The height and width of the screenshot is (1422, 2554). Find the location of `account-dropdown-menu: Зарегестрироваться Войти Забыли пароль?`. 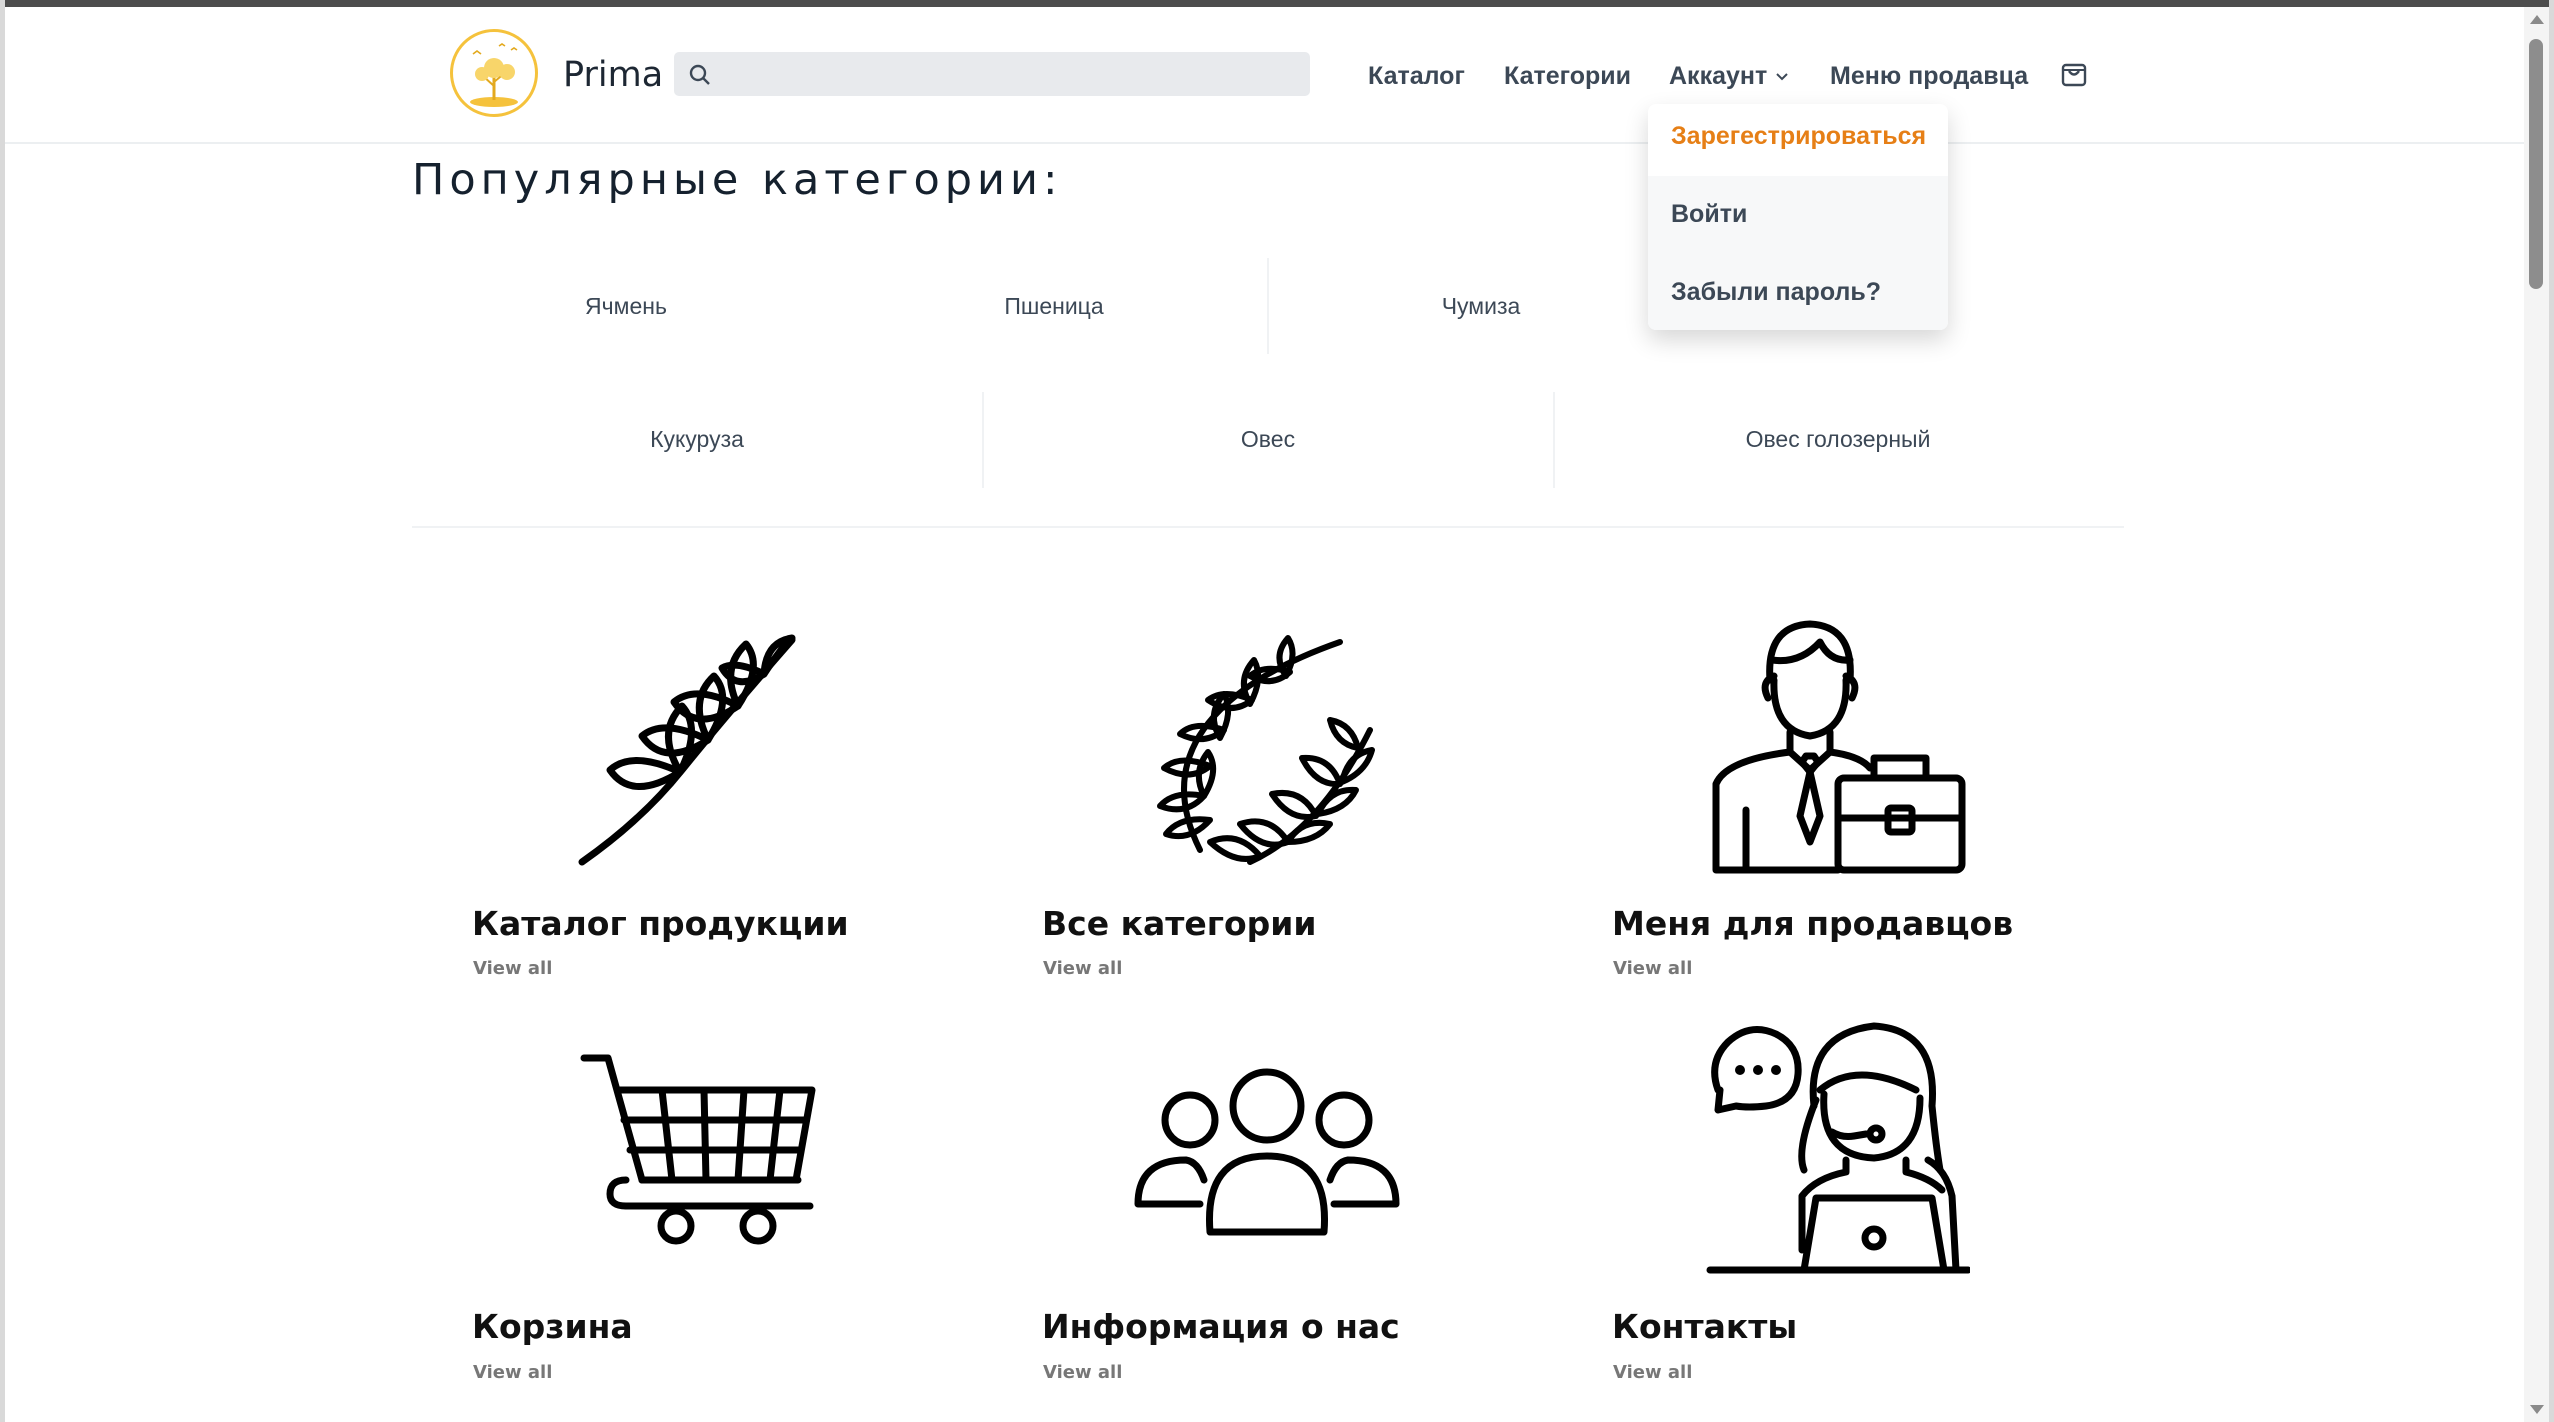

account-dropdown-menu: Зарегестрироваться Войти Забыли пароль? is located at coordinates (1798, 217).